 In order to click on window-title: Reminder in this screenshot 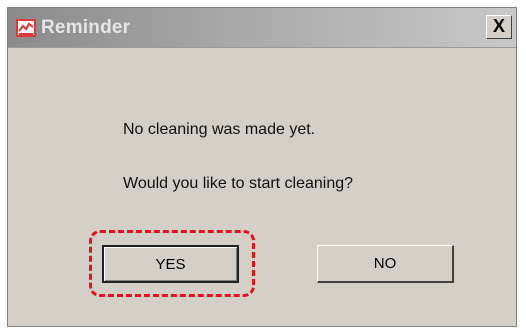, I will do `click(86, 27)`.